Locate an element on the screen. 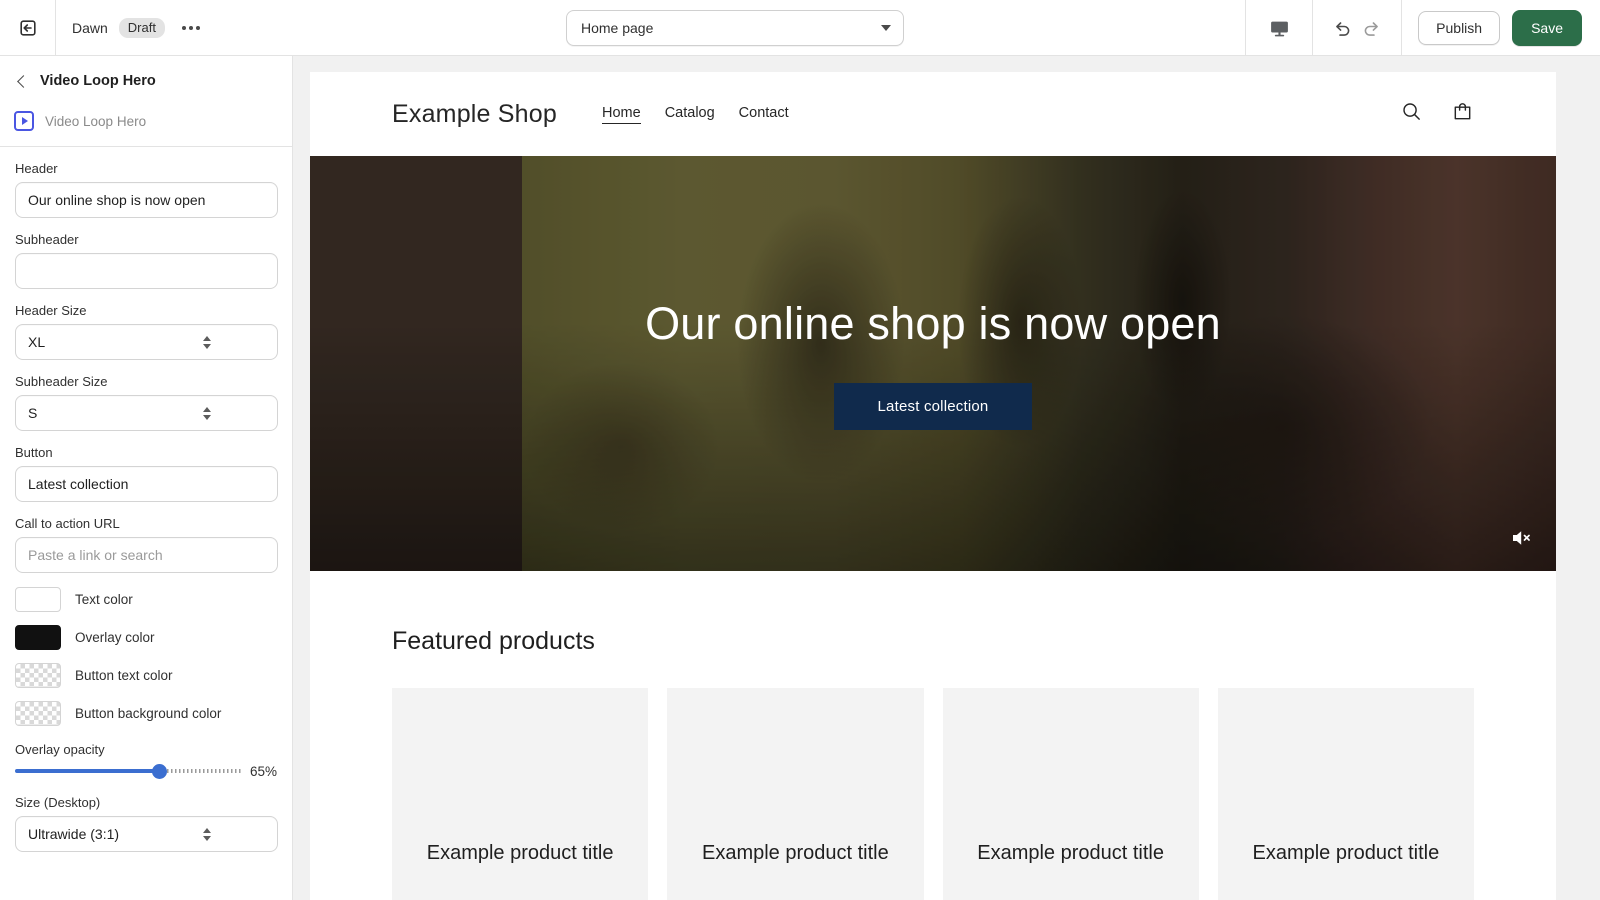  more-options-button is located at coordinates (191, 28).